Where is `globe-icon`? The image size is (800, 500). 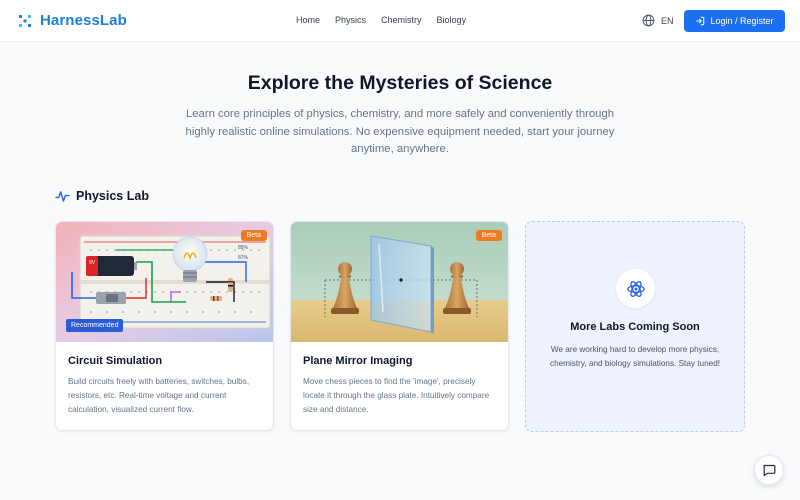 globe-icon is located at coordinates (648, 20).